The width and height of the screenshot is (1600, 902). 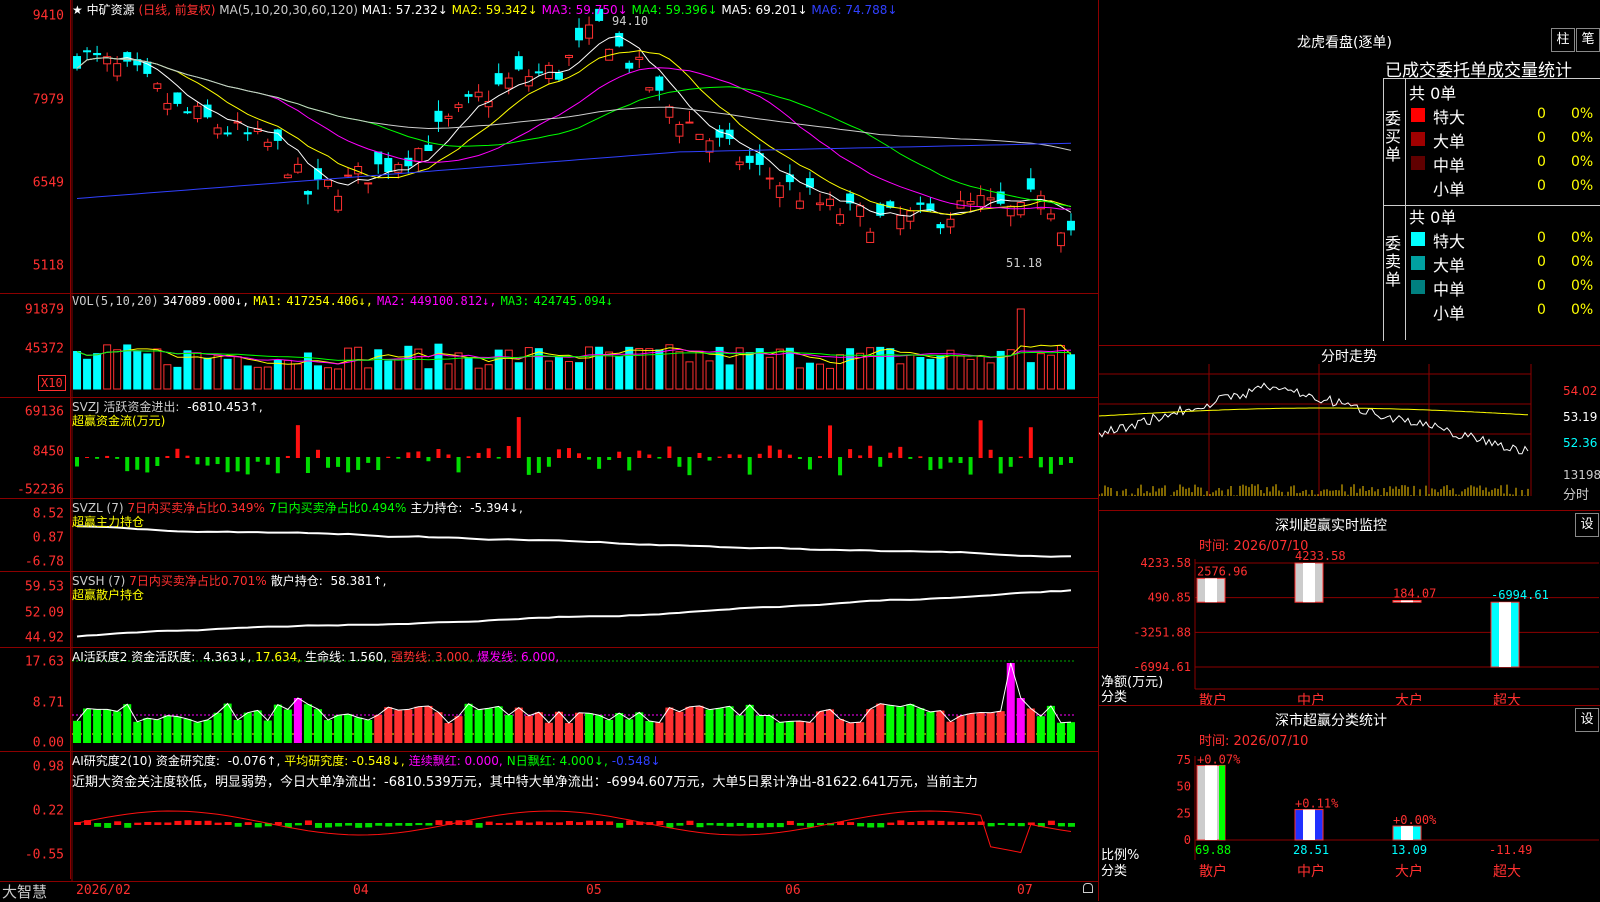 What do you see at coordinates (574, 132) in the screenshot?
I see `ma4-line` at bounding box center [574, 132].